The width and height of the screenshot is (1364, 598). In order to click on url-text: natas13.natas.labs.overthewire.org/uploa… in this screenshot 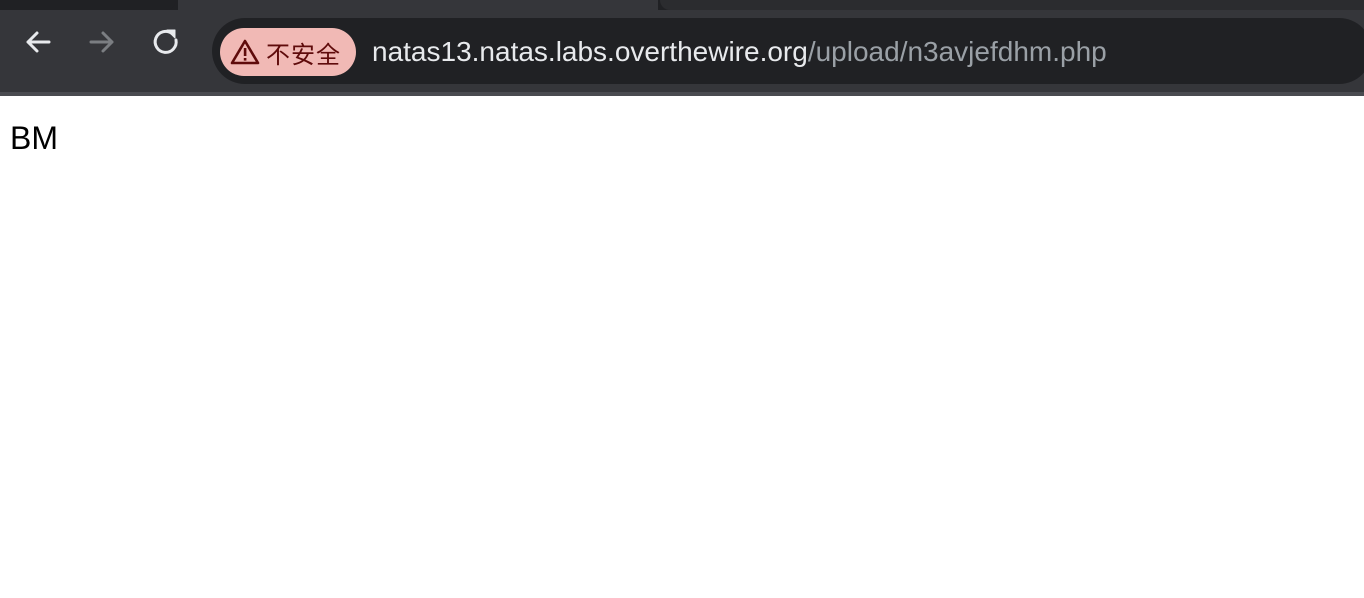, I will do `click(739, 52)`.